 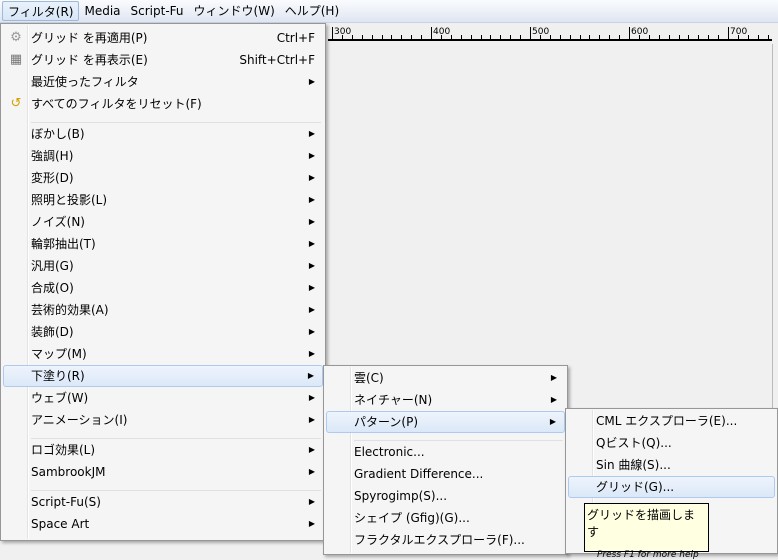 I want to click on menu-item: Space Art ▶, so click(x=163, y=524).